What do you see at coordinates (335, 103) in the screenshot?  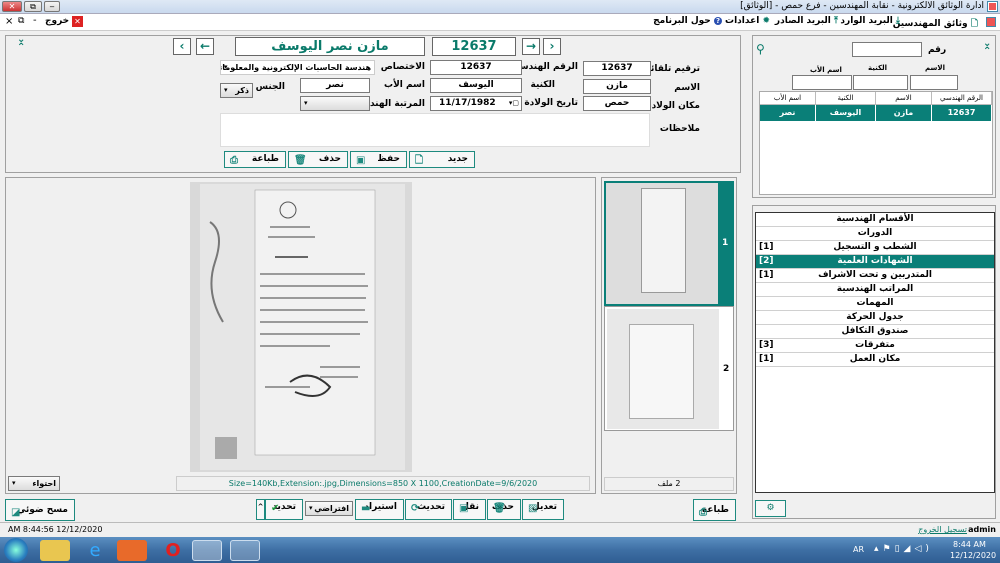 I see `eng-rank-select: ▾` at bounding box center [335, 103].